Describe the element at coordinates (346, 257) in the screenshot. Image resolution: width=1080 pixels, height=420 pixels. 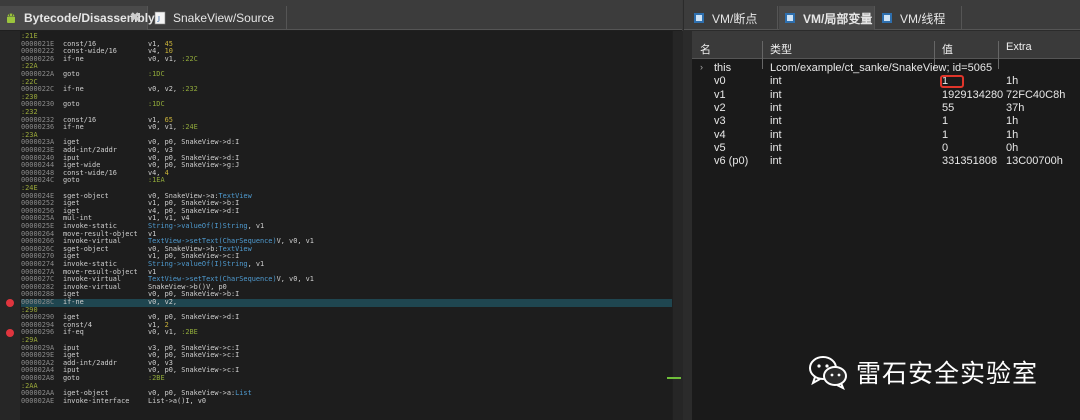
I see `code-line: 00000270 iget v1, p0, SnakeView->c:I` at that location.